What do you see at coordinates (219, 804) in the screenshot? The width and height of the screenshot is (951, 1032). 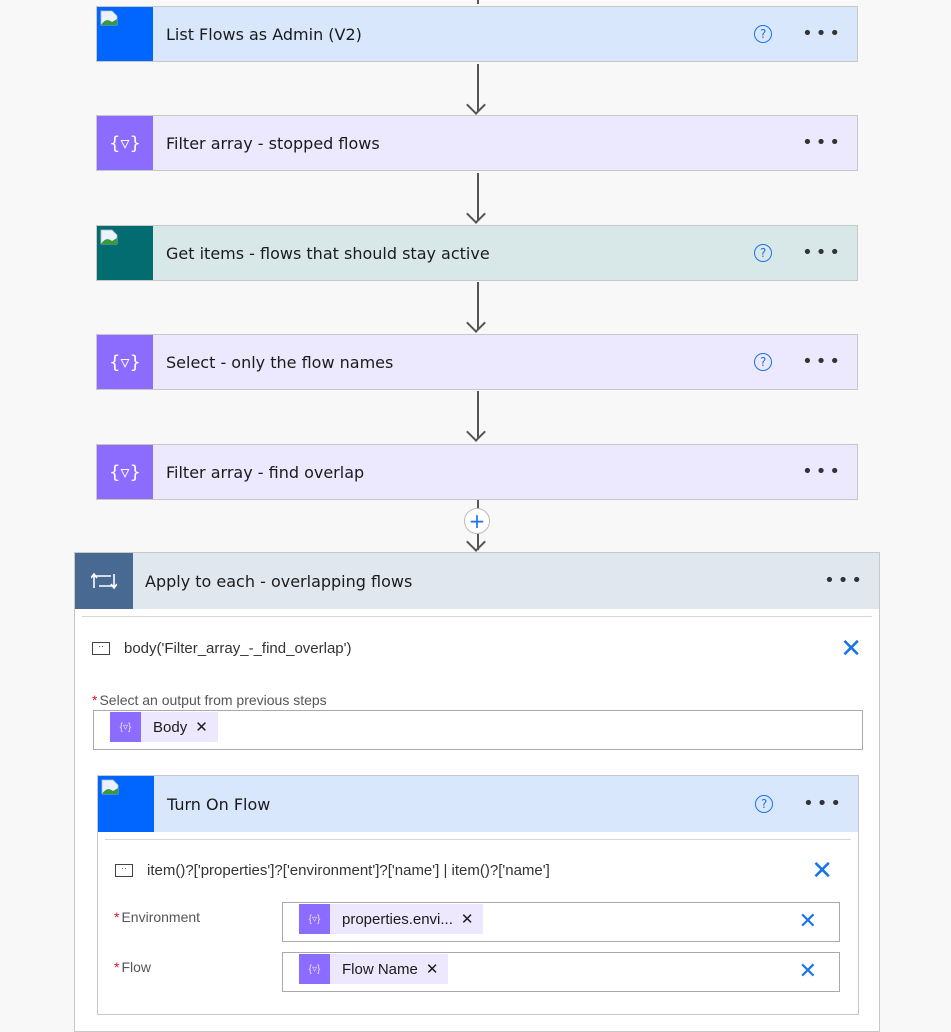 I see `step-title: Turn On Flow` at bounding box center [219, 804].